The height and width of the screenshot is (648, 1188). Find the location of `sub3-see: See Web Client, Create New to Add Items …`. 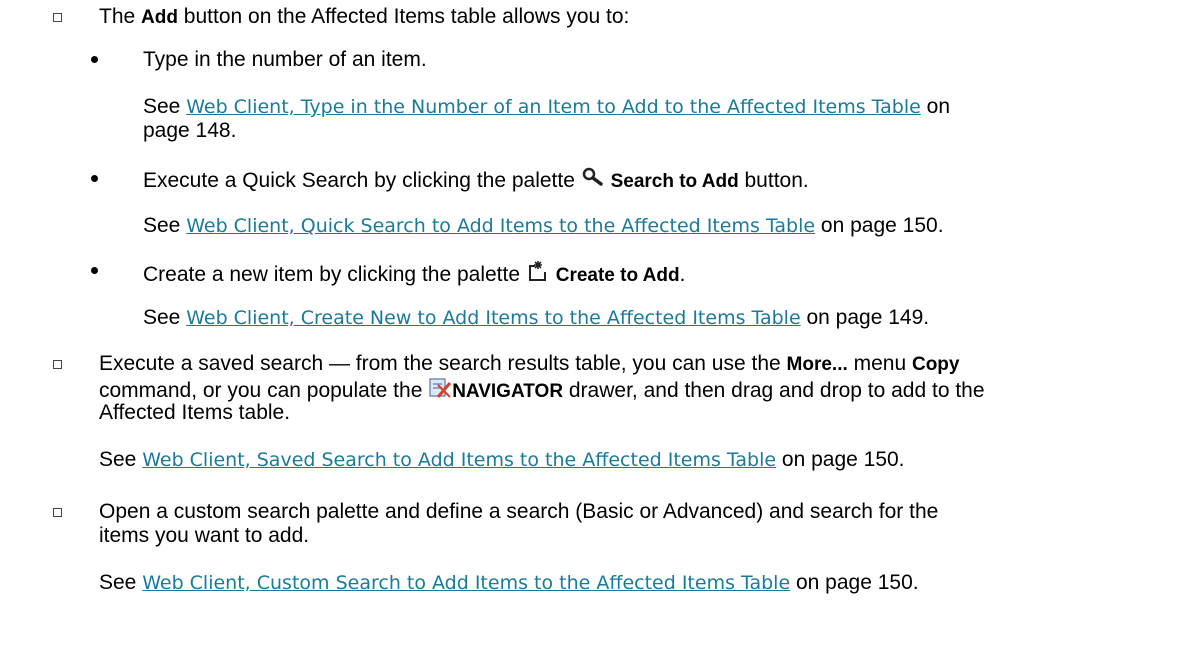

sub3-see: See Web Client, Create New to Add Items … is located at coordinates (536, 317).